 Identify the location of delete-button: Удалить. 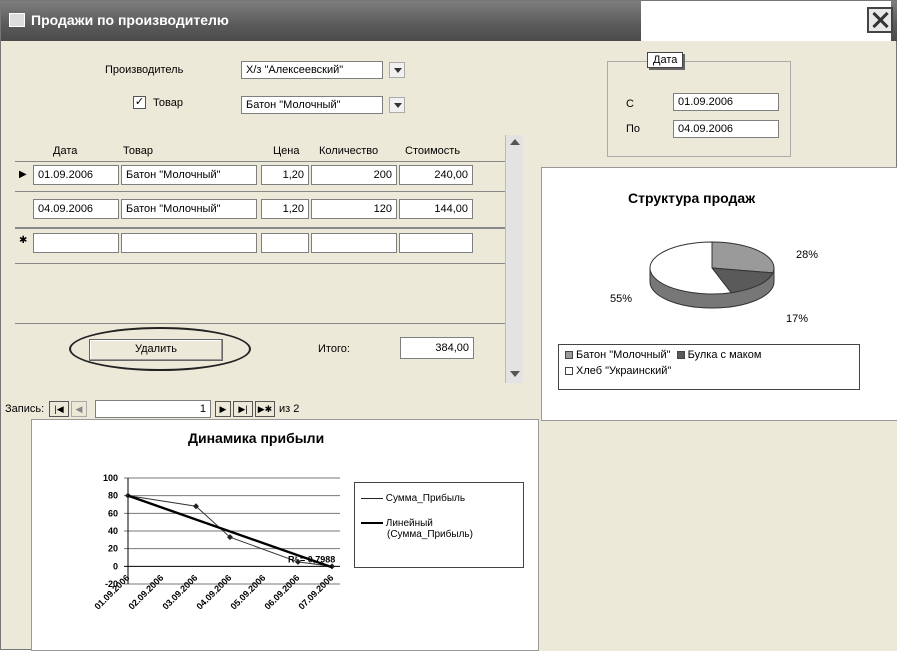
(156, 350).